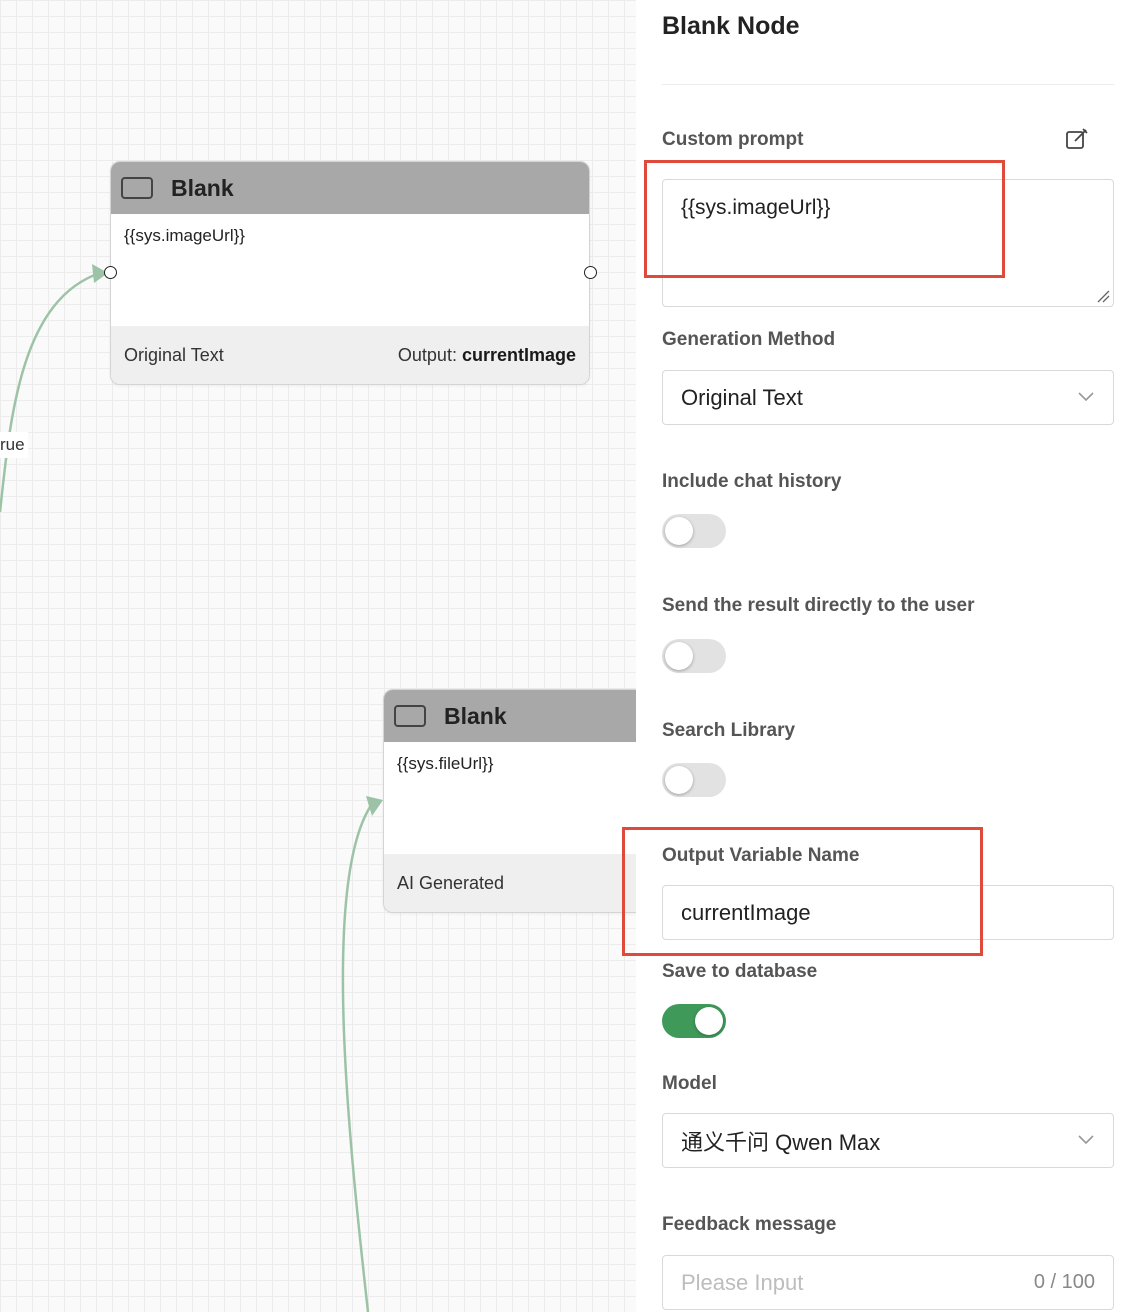 Image resolution: width=1140 pixels, height=1312 pixels. What do you see at coordinates (729, 730) in the screenshot?
I see `search-library-label: Search Library` at bounding box center [729, 730].